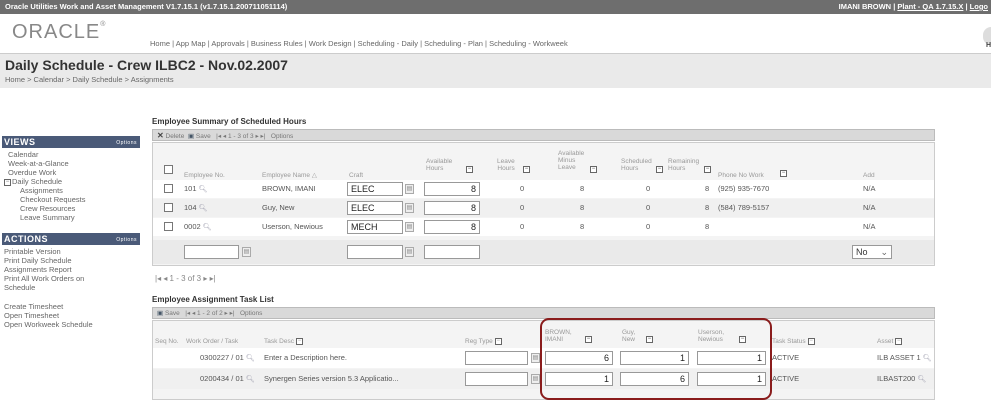 This screenshot has height=404, width=991. I want to click on action-assignments-report: Assignments Report, so click(71, 269).